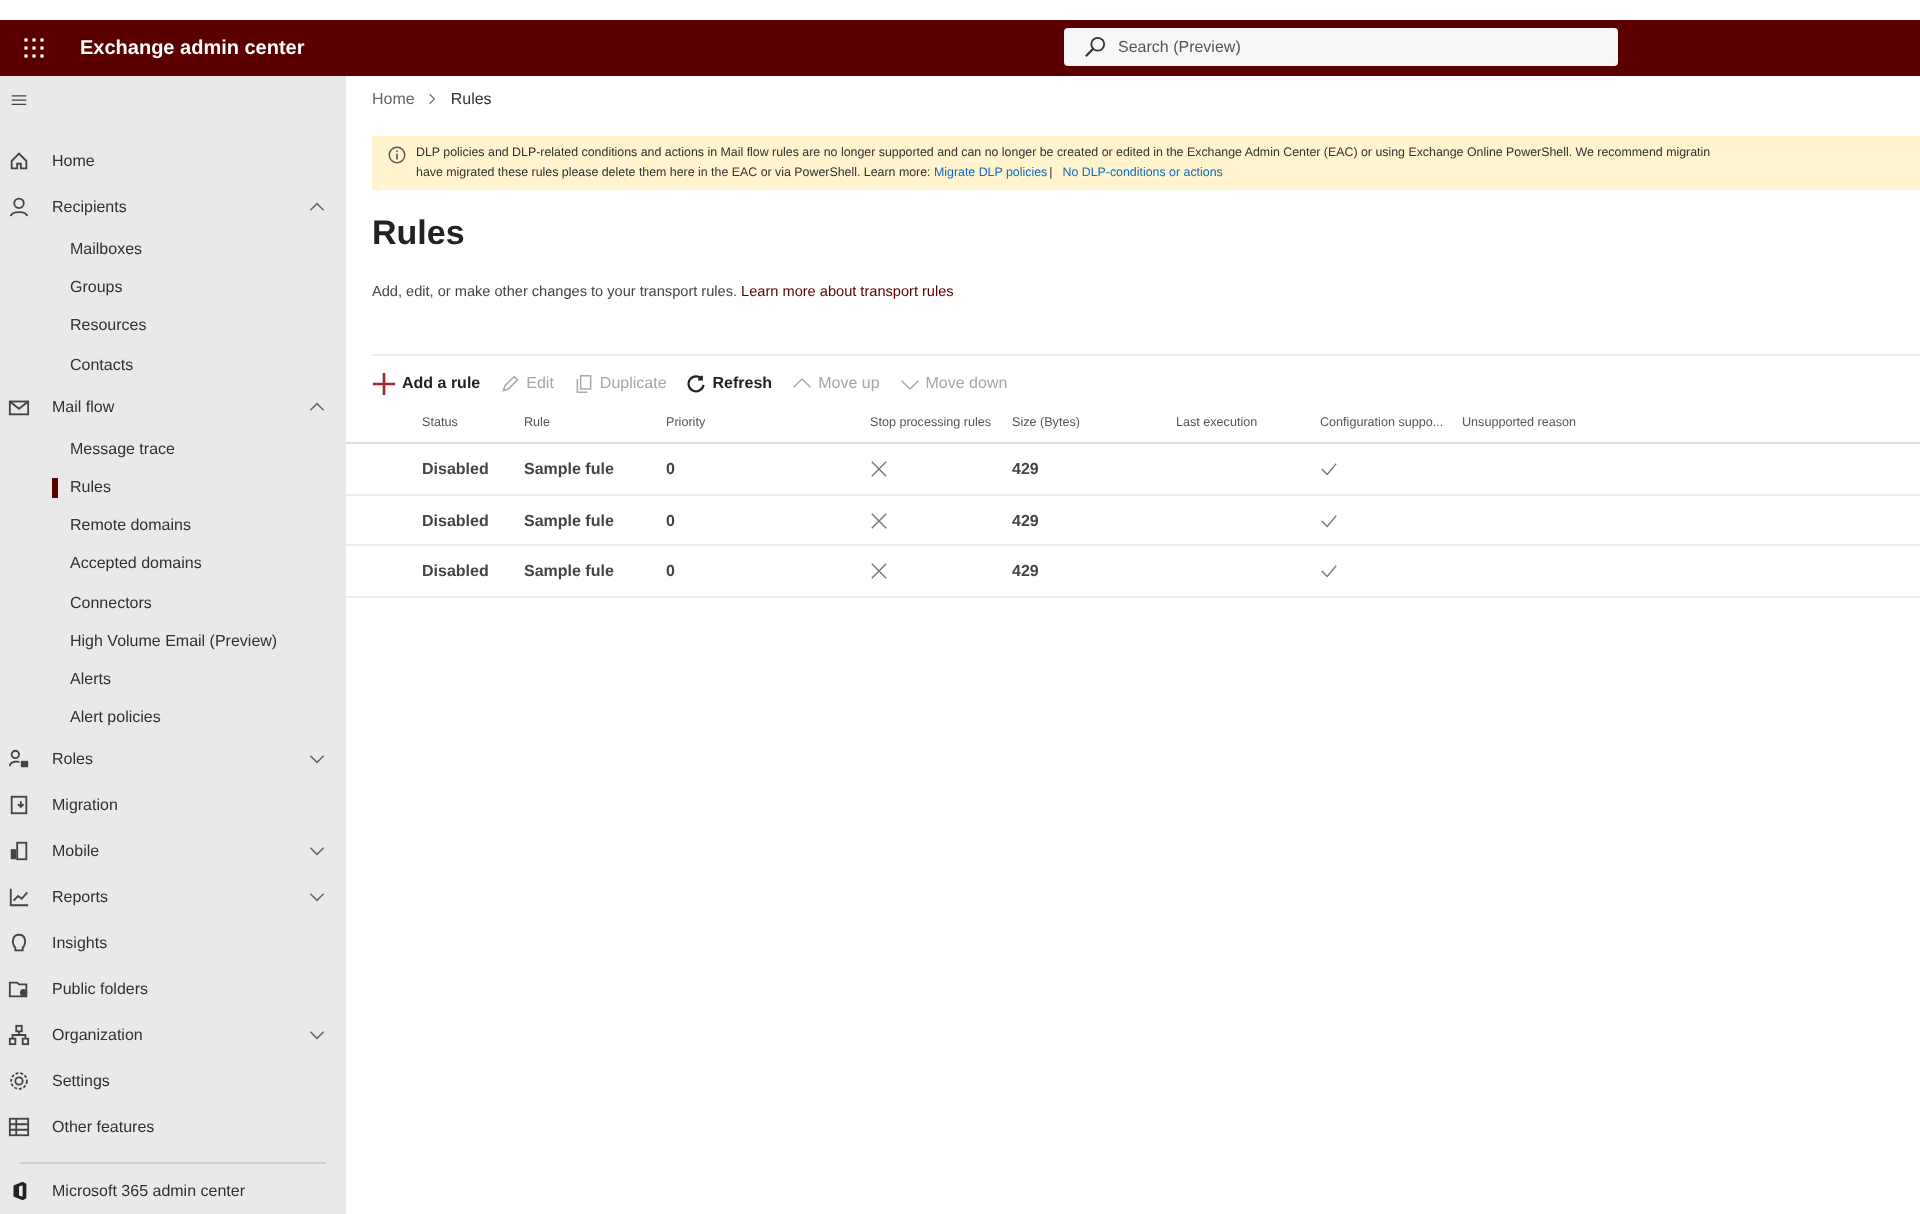 The height and width of the screenshot is (1214, 1920). What do you see at coordinates (173, 989) in the screenshot?
I see `nav-item: Public folders` at bounding box center [173, 989].